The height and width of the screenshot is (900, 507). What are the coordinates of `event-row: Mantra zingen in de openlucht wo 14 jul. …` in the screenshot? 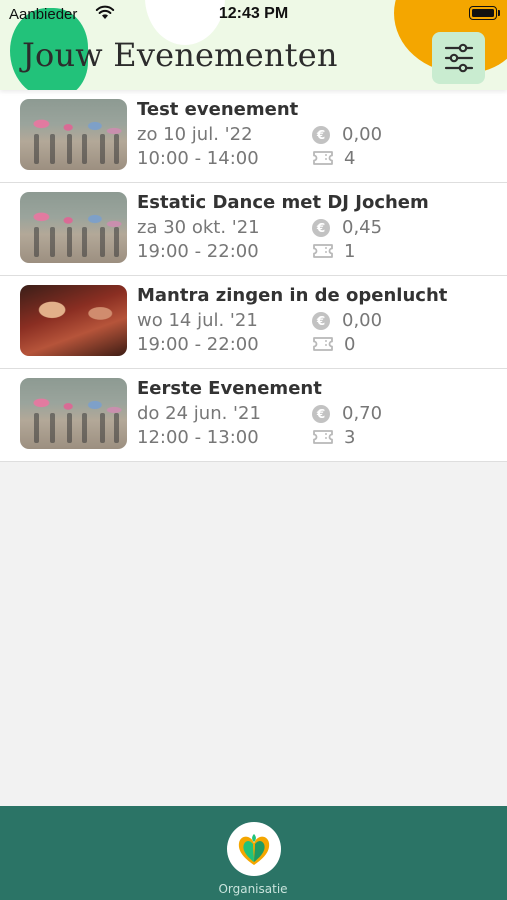 It's located at (253, 322).